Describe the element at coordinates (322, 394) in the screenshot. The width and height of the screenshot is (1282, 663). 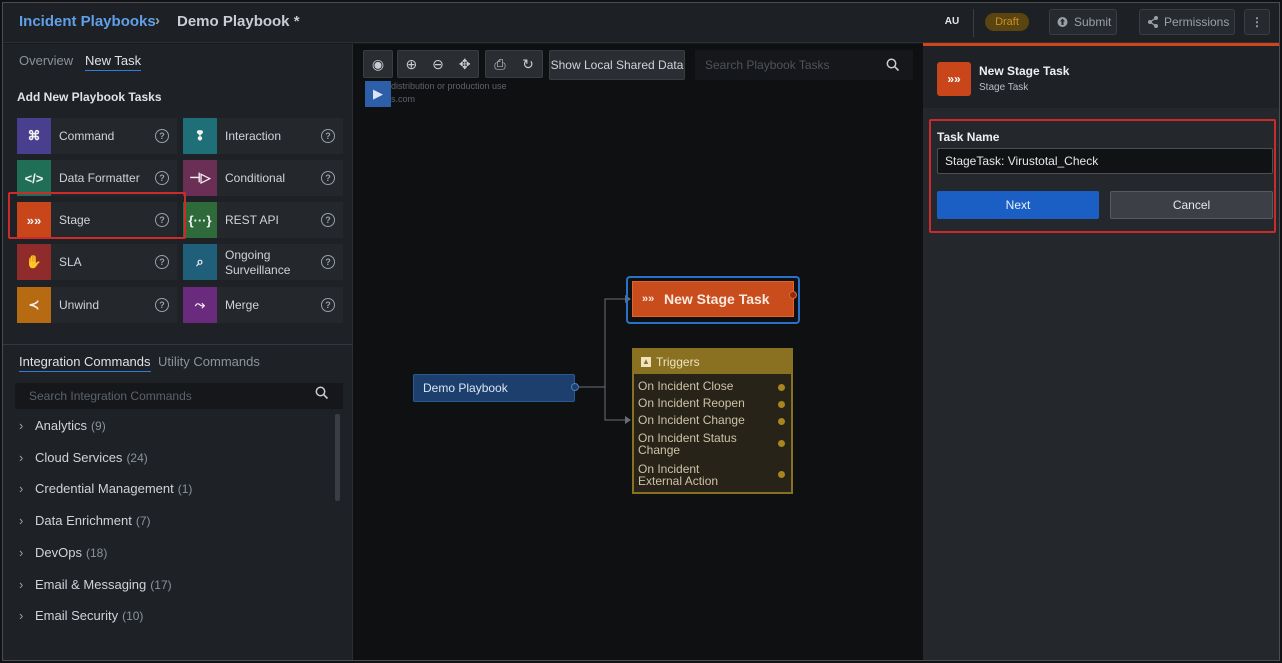
I see `search-icon` at that location.